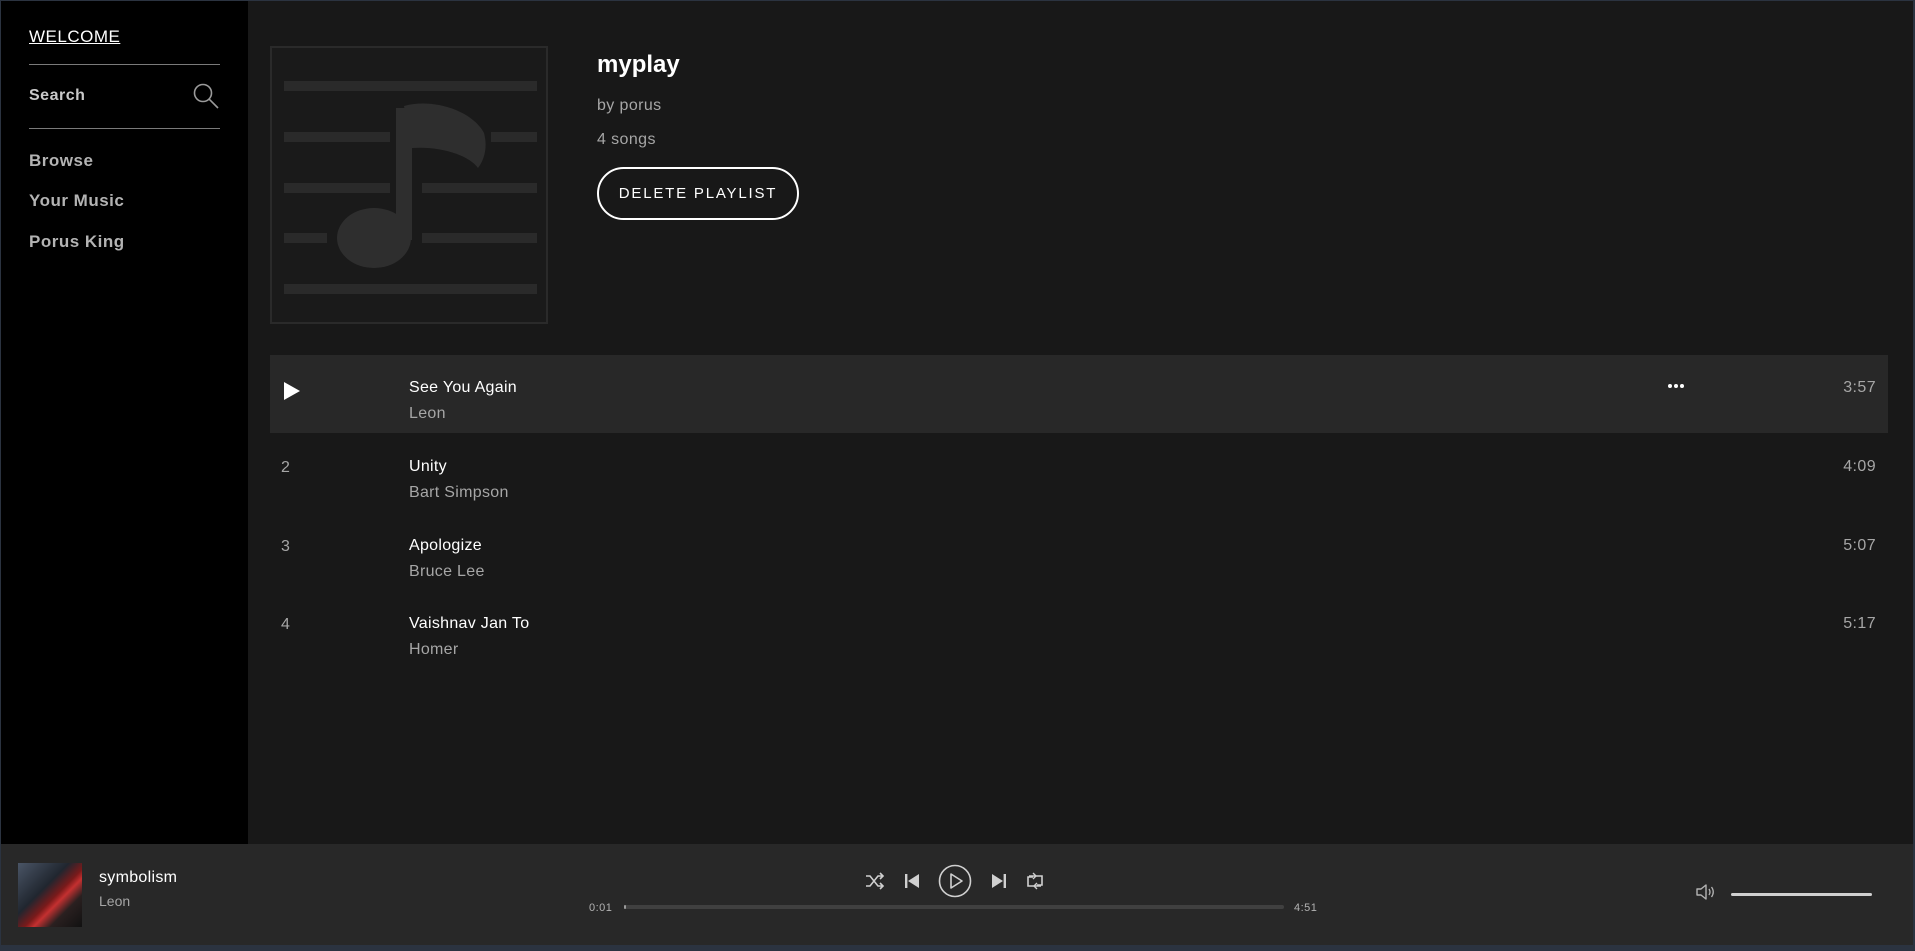 This screenshot has height=951, width=1915. What do you see at coordinates (1859, 623) in the screenshot?
I see `track-duration: 5:17` at bounding box center [1859, 623].